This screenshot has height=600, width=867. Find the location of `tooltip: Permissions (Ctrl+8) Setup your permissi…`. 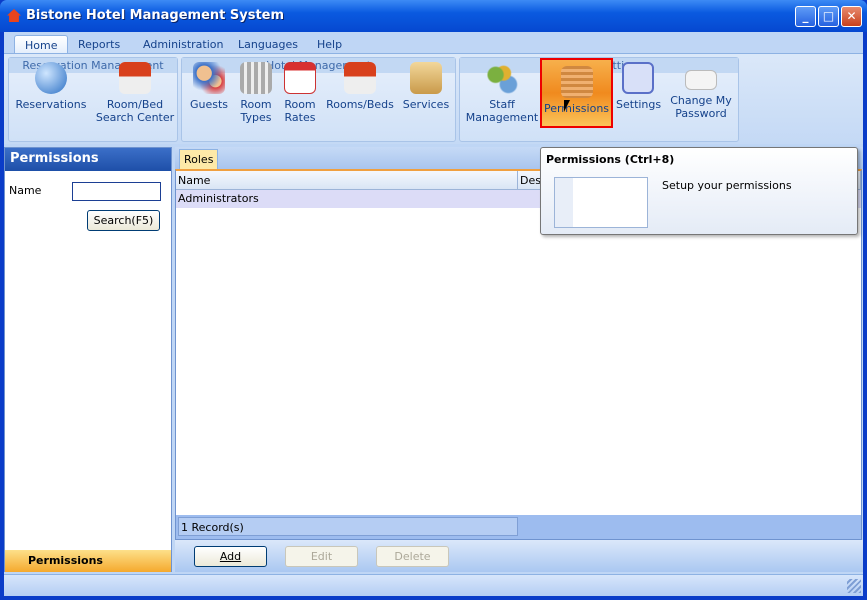

tooltip: Permissions (Ctrl+8) Setup your permissi… is located at coordinates (699, 191).